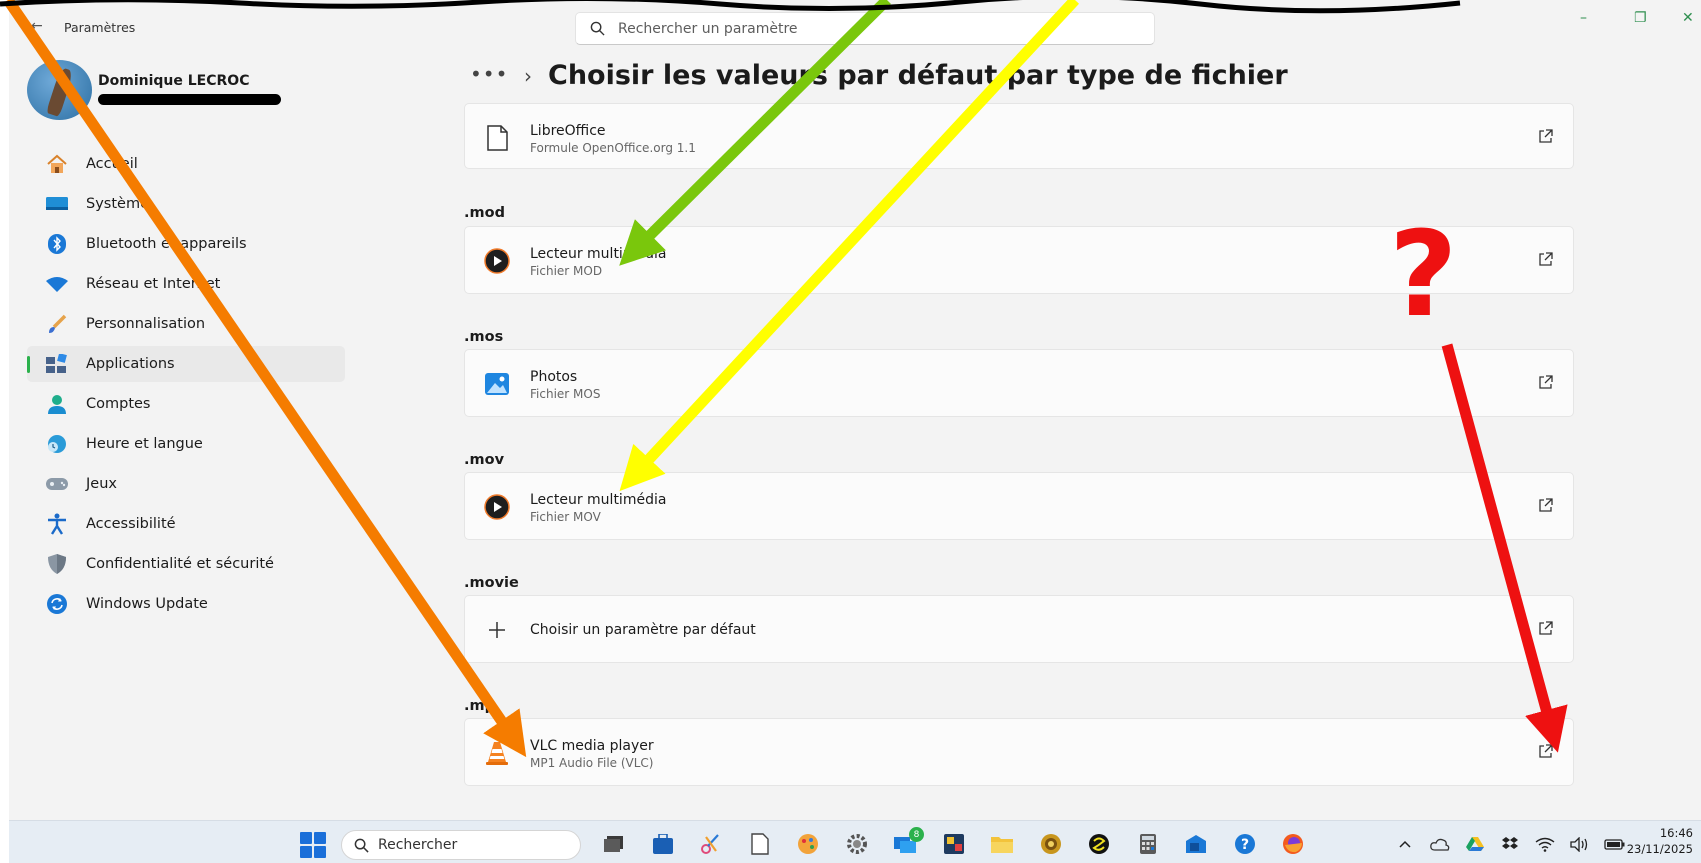  What do you see at coordinates (497, 753) in the screenshot?
I see `vlc-icon` at bounding box center [497, 753].